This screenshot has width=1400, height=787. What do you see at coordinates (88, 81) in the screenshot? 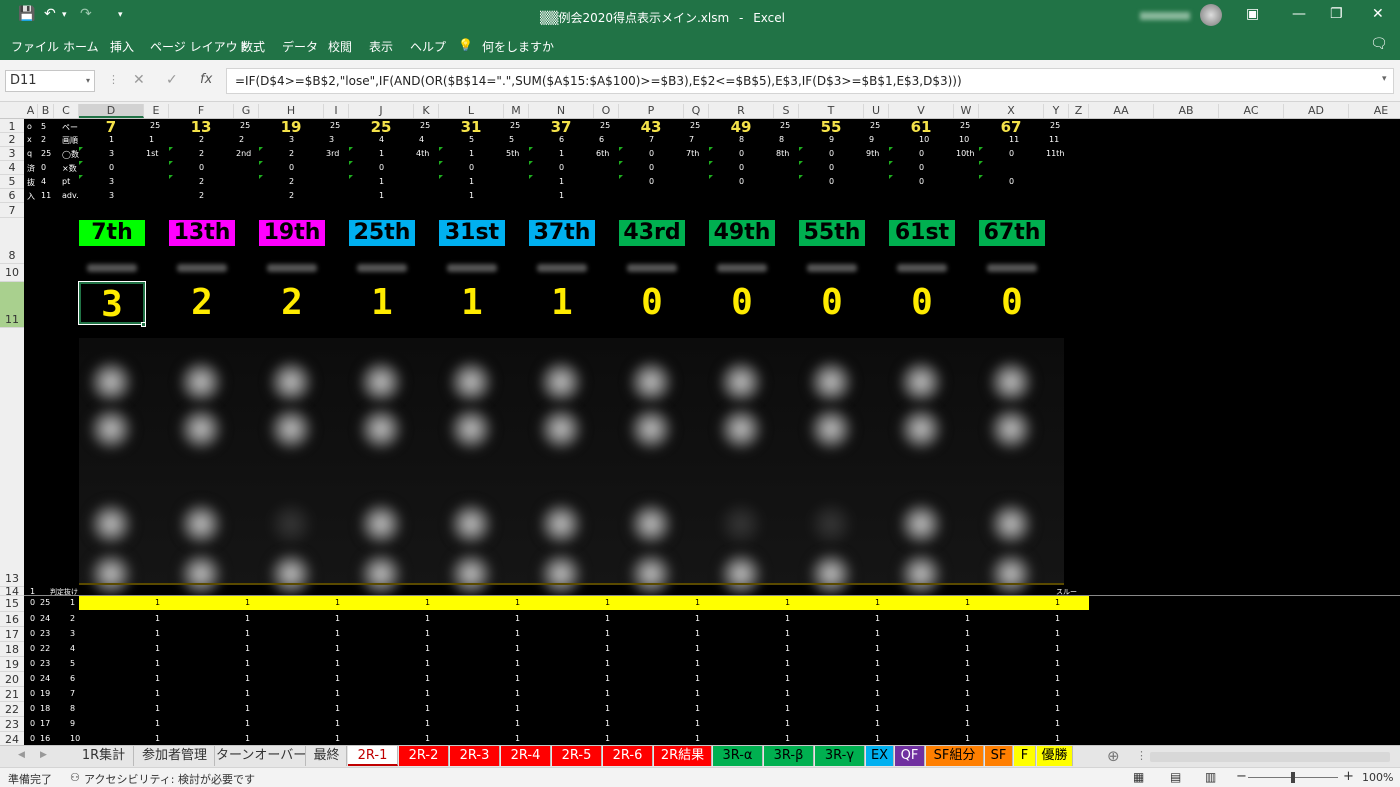
I see `chevron-down-icon: ▾` at bounding box center [88, 81].